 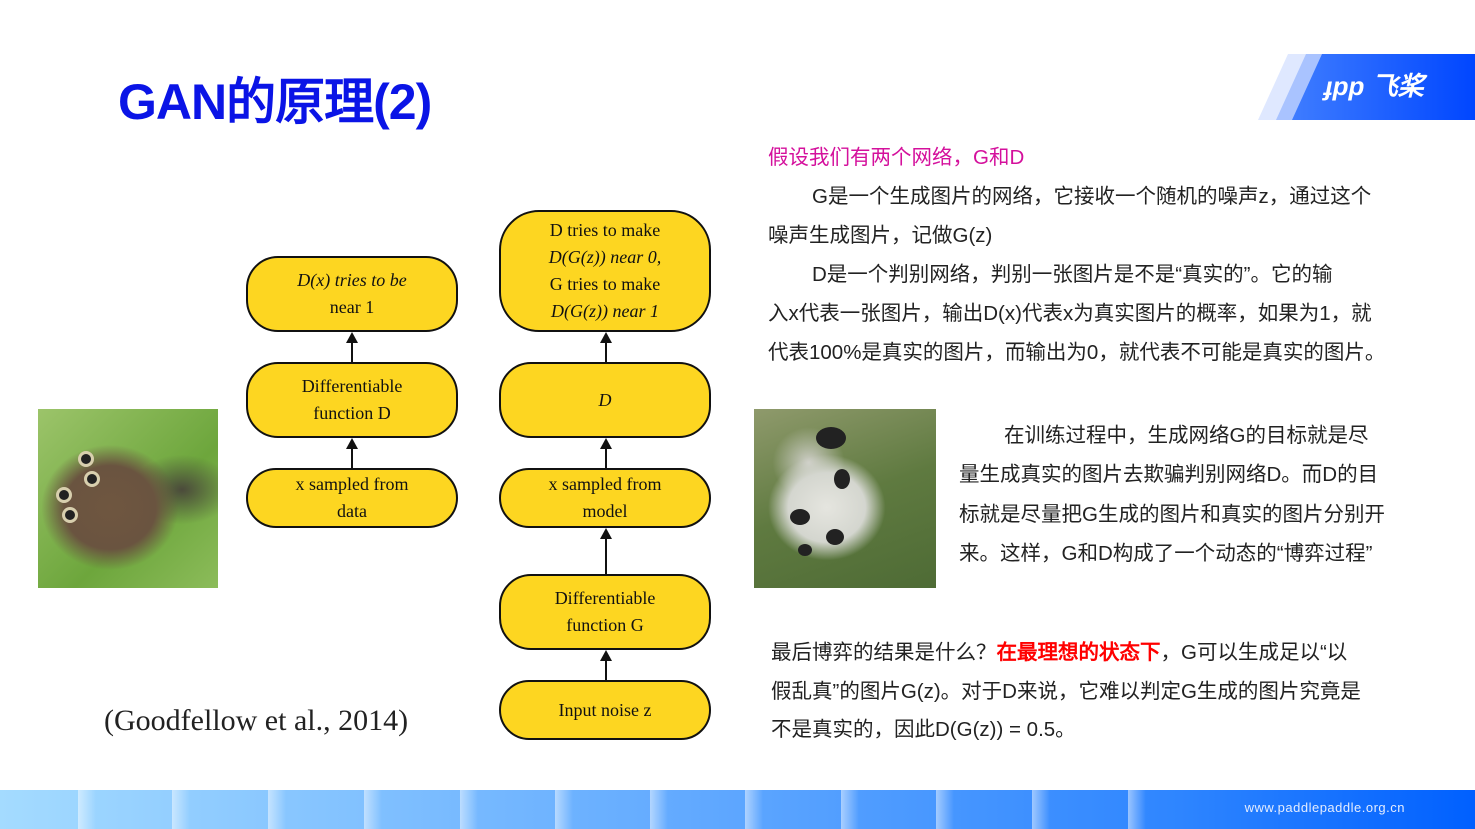 I want to click on box-d-tries-near-1: D(x) tries to be near 1, so click(x=352, y=294).